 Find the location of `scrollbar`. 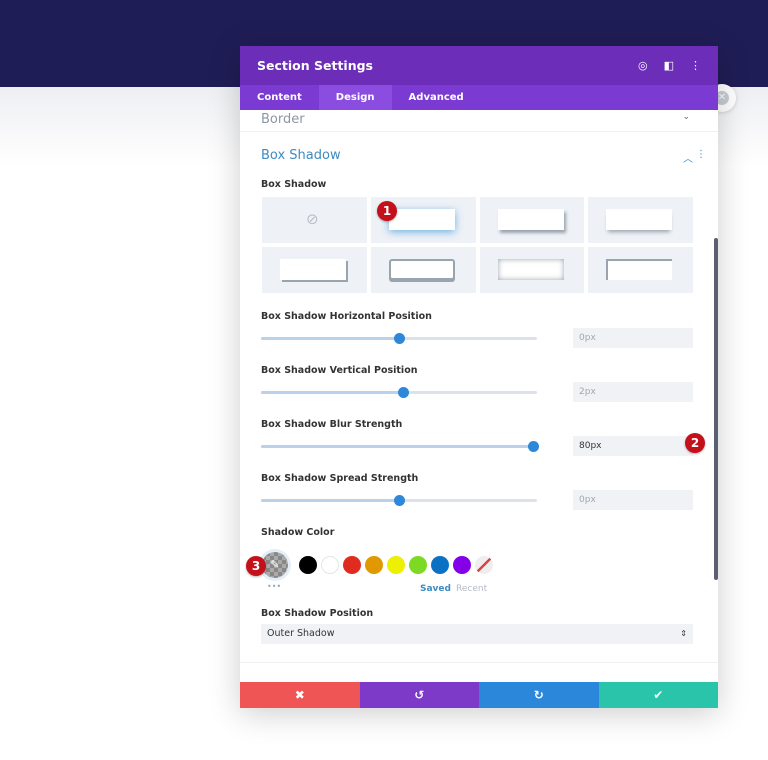

scrollbar is located at coordinates (716, 409).